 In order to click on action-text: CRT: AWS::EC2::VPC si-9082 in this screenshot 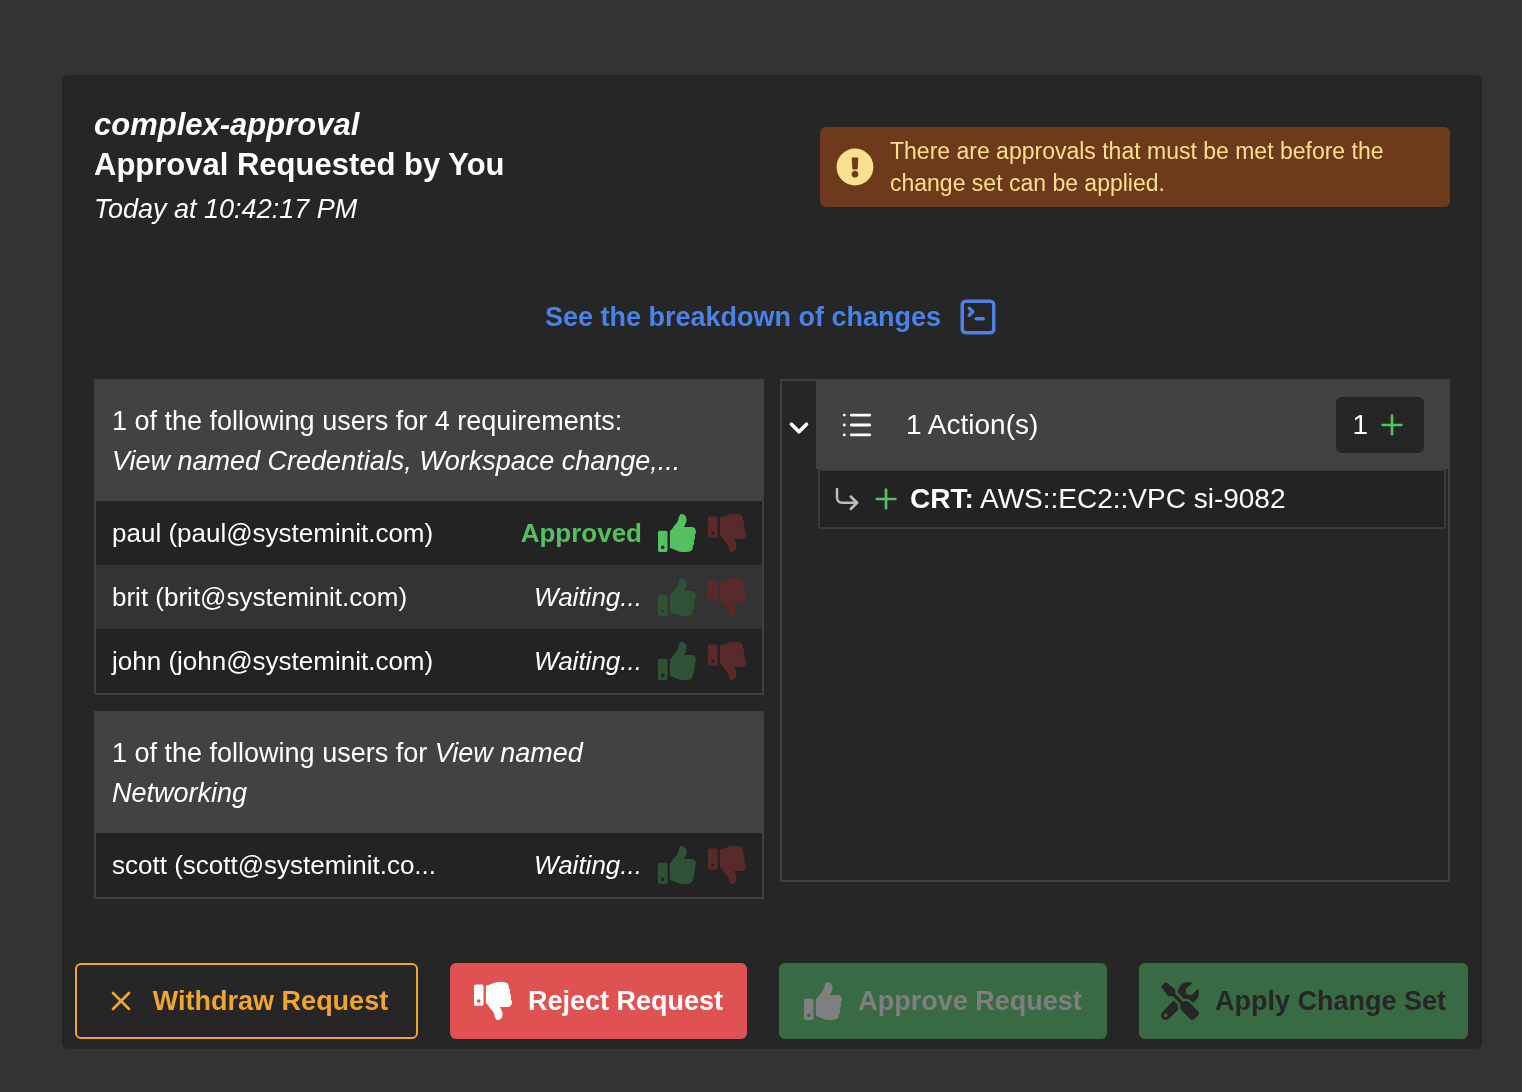, I will do `click(1098, 499)`.